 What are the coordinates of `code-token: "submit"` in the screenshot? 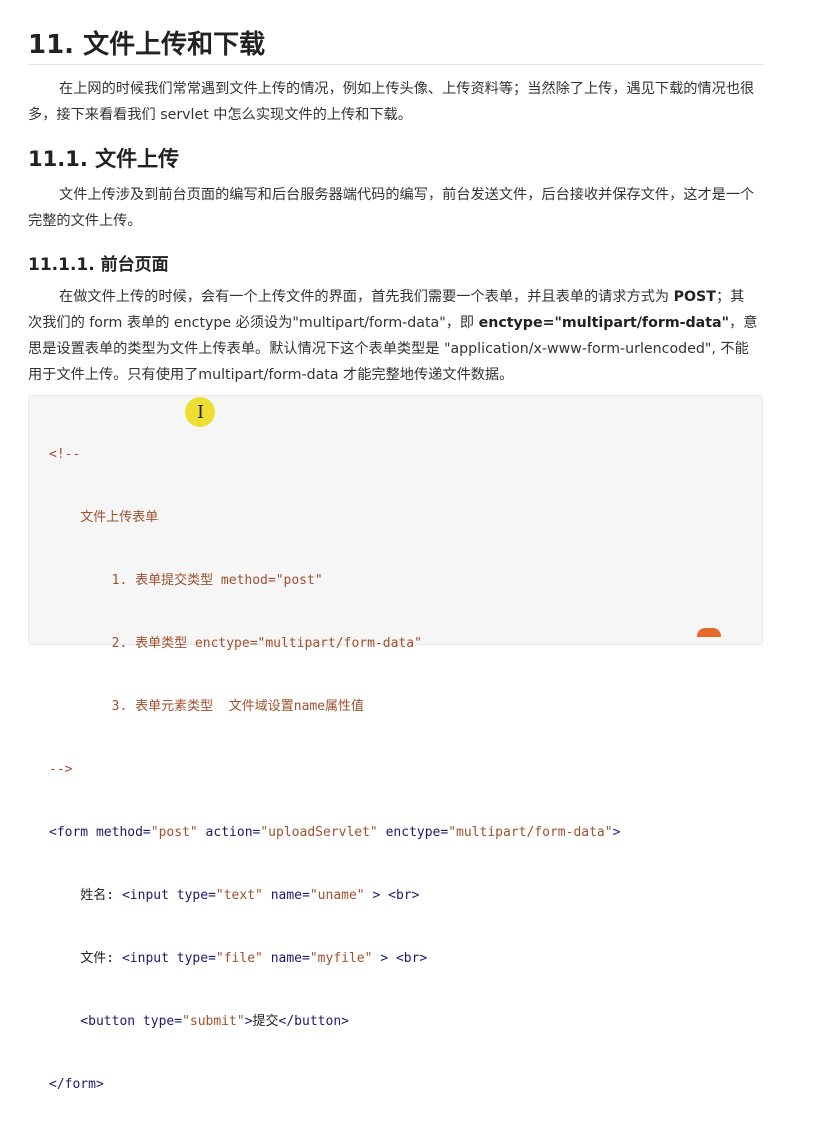 It's located at (213, 1021).